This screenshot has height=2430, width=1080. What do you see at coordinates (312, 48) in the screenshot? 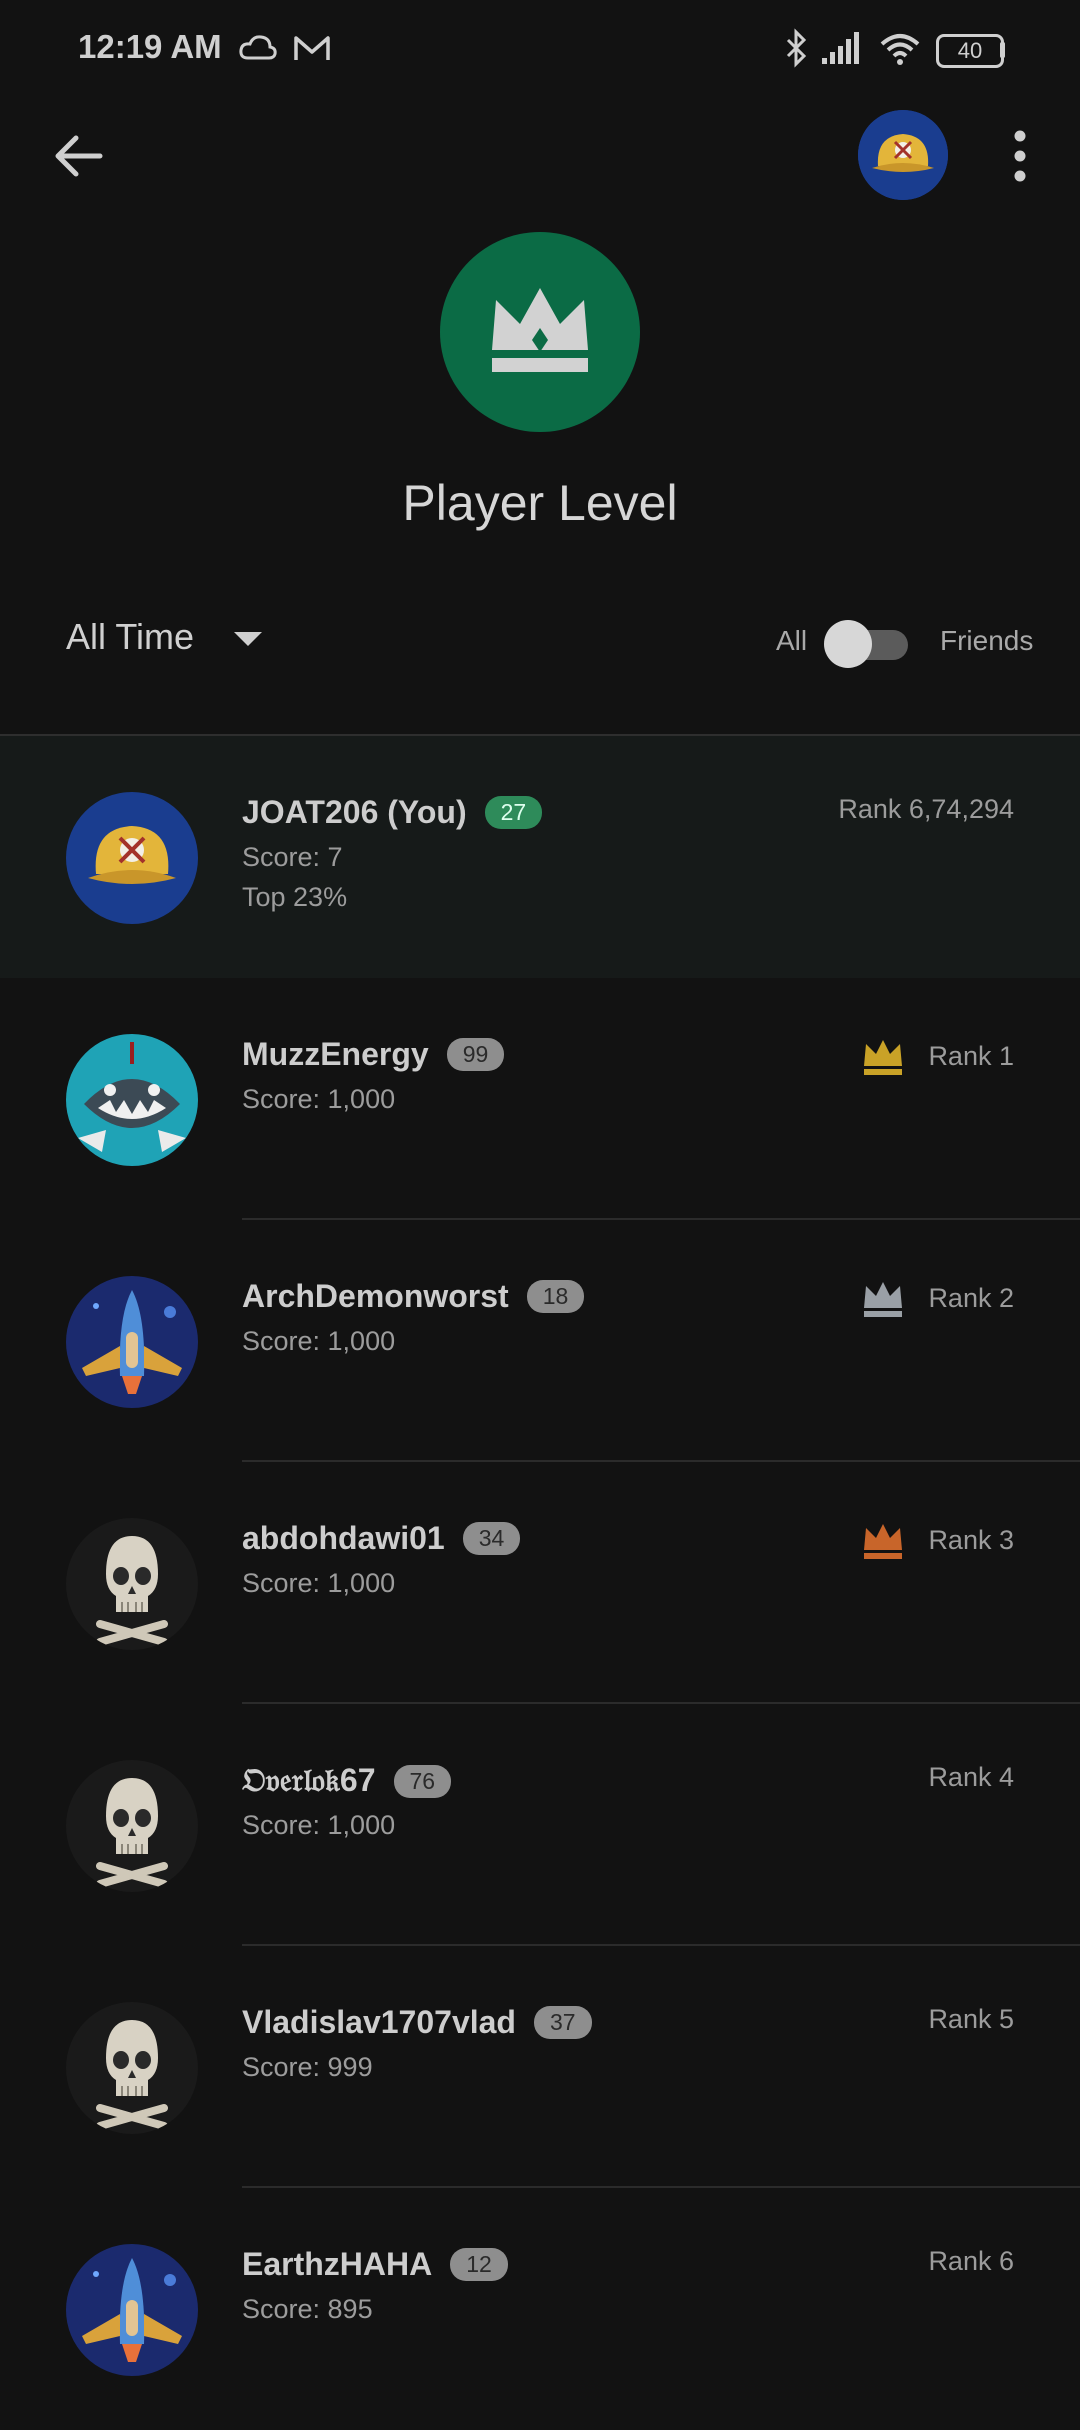
I see `gmail-icon` at bounding box center [312, 48].